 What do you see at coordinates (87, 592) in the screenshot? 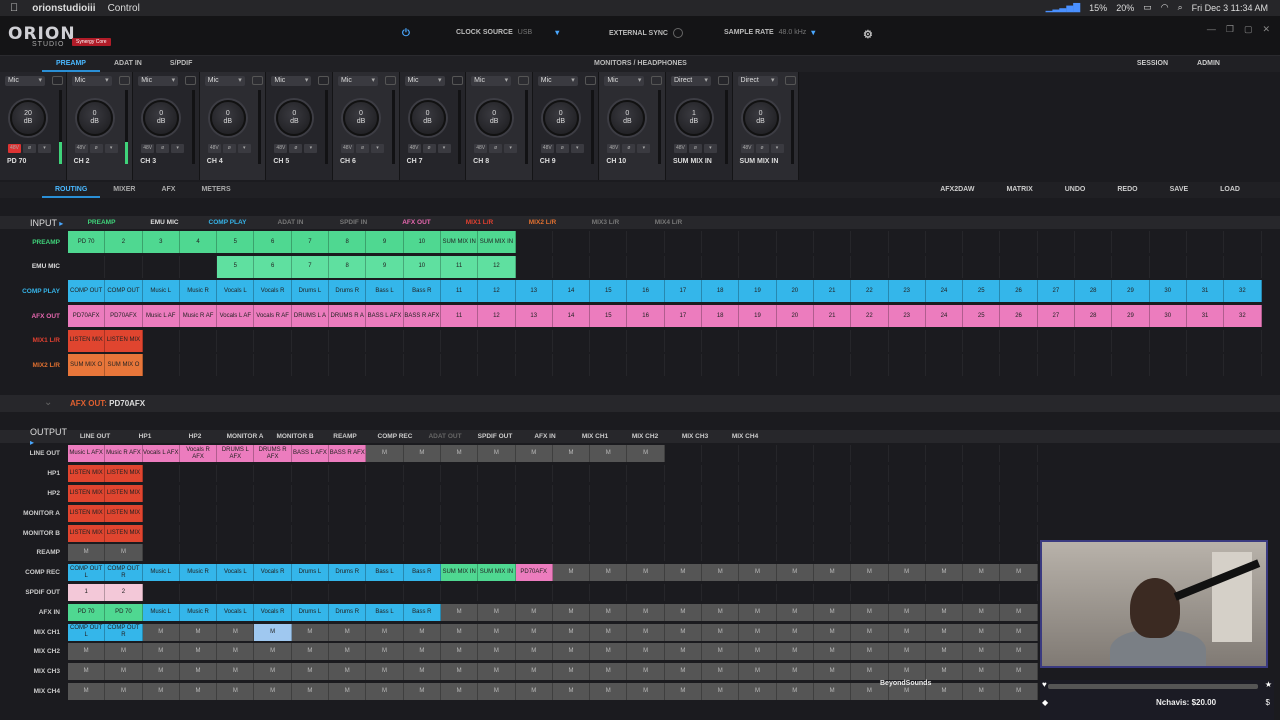
I see `route-cell: 1` at bounding box center [87, 592].